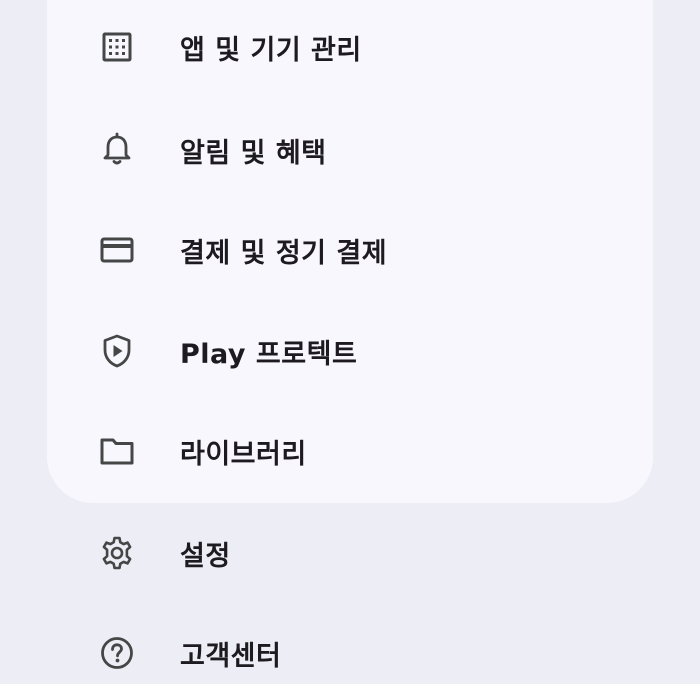 The width and height of the screenshot is (700, 684). Describe the element at coordinates (117, 250) in the screenshot. I see `credit-card-icon` at that location.